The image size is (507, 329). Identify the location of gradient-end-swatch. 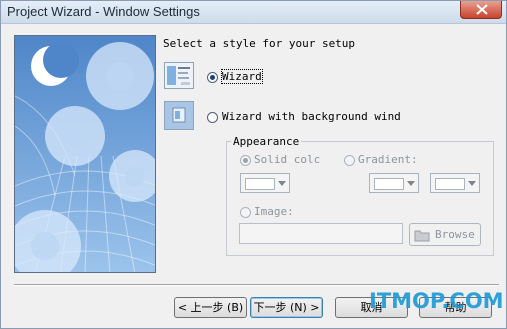
(450, 184).